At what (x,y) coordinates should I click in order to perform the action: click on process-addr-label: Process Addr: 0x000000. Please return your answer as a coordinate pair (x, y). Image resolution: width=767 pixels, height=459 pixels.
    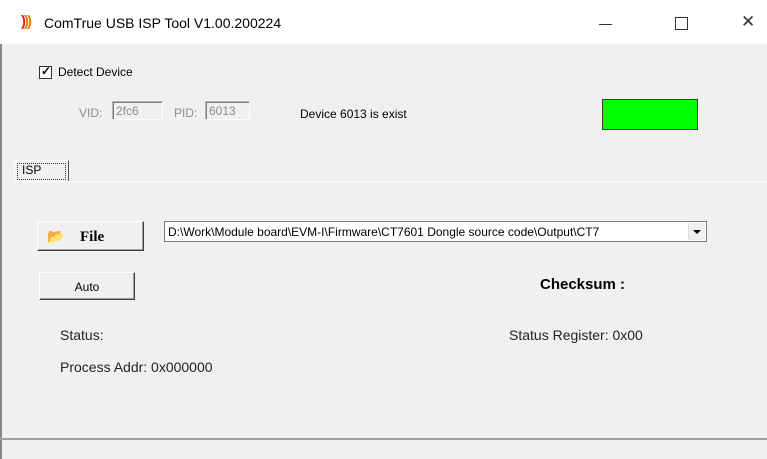
    Looking at the image, I should click on (136, 367).